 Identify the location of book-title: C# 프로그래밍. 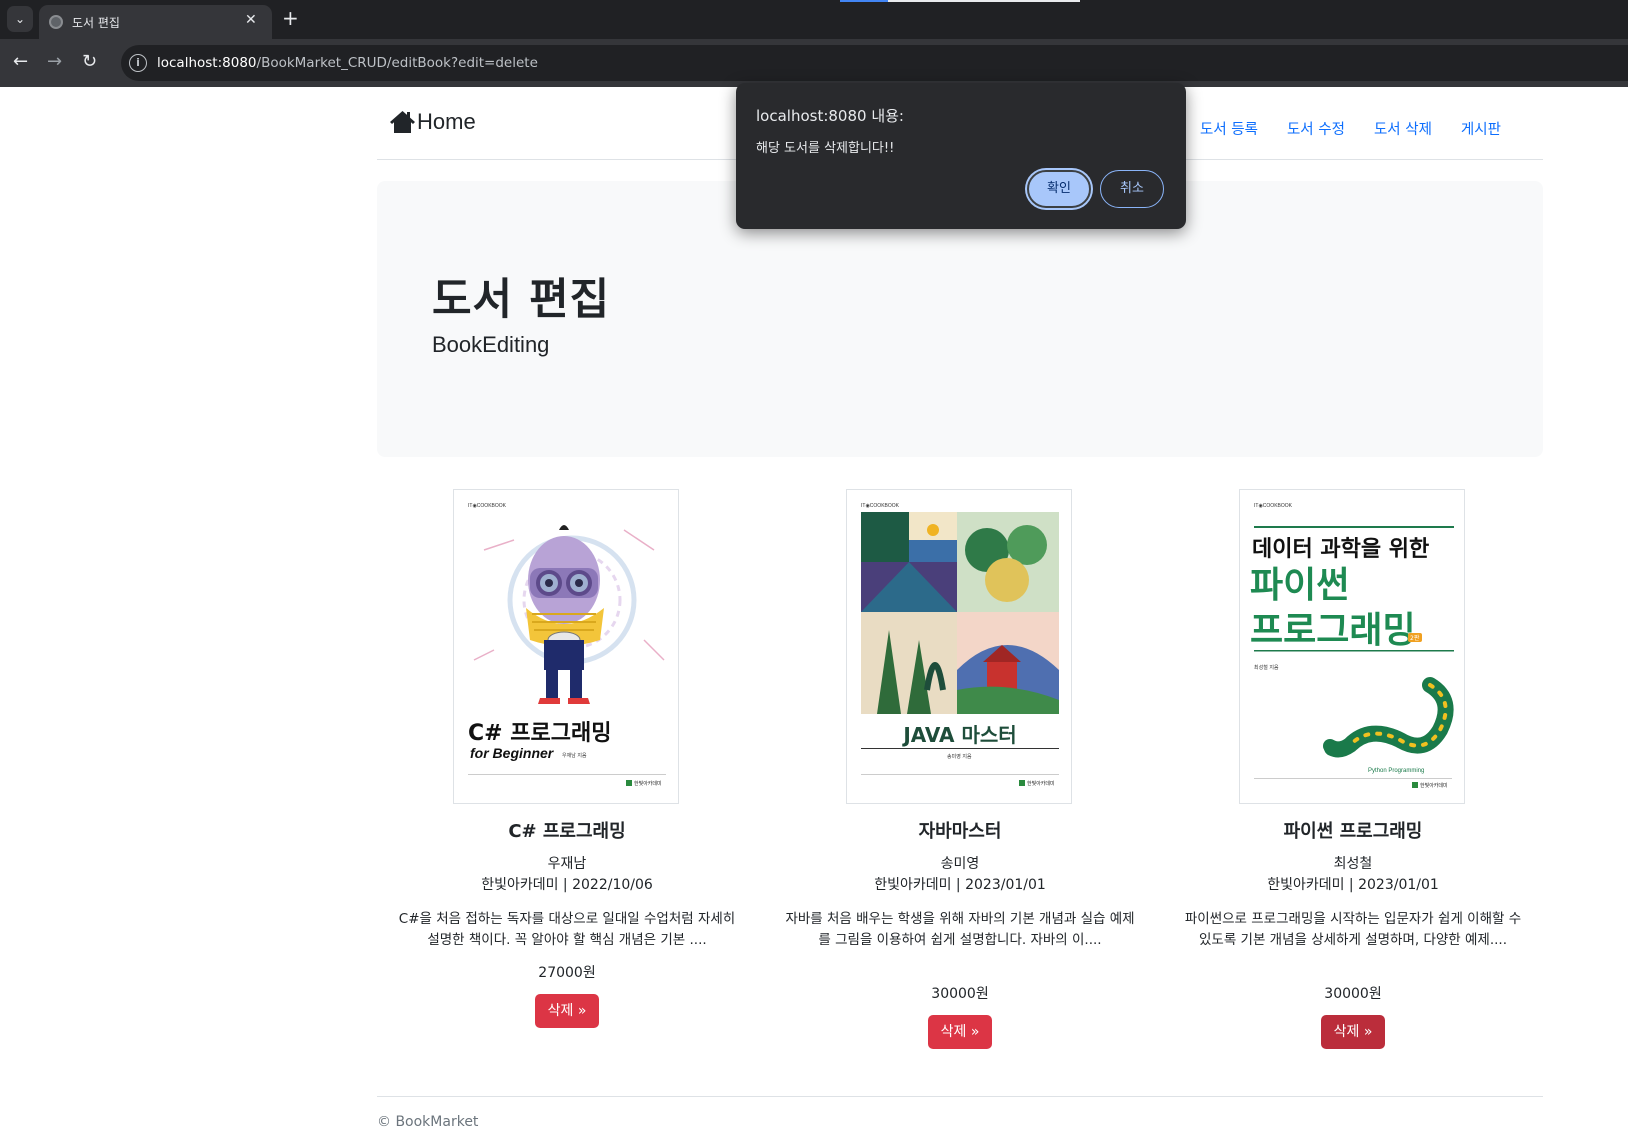
(567, 831).